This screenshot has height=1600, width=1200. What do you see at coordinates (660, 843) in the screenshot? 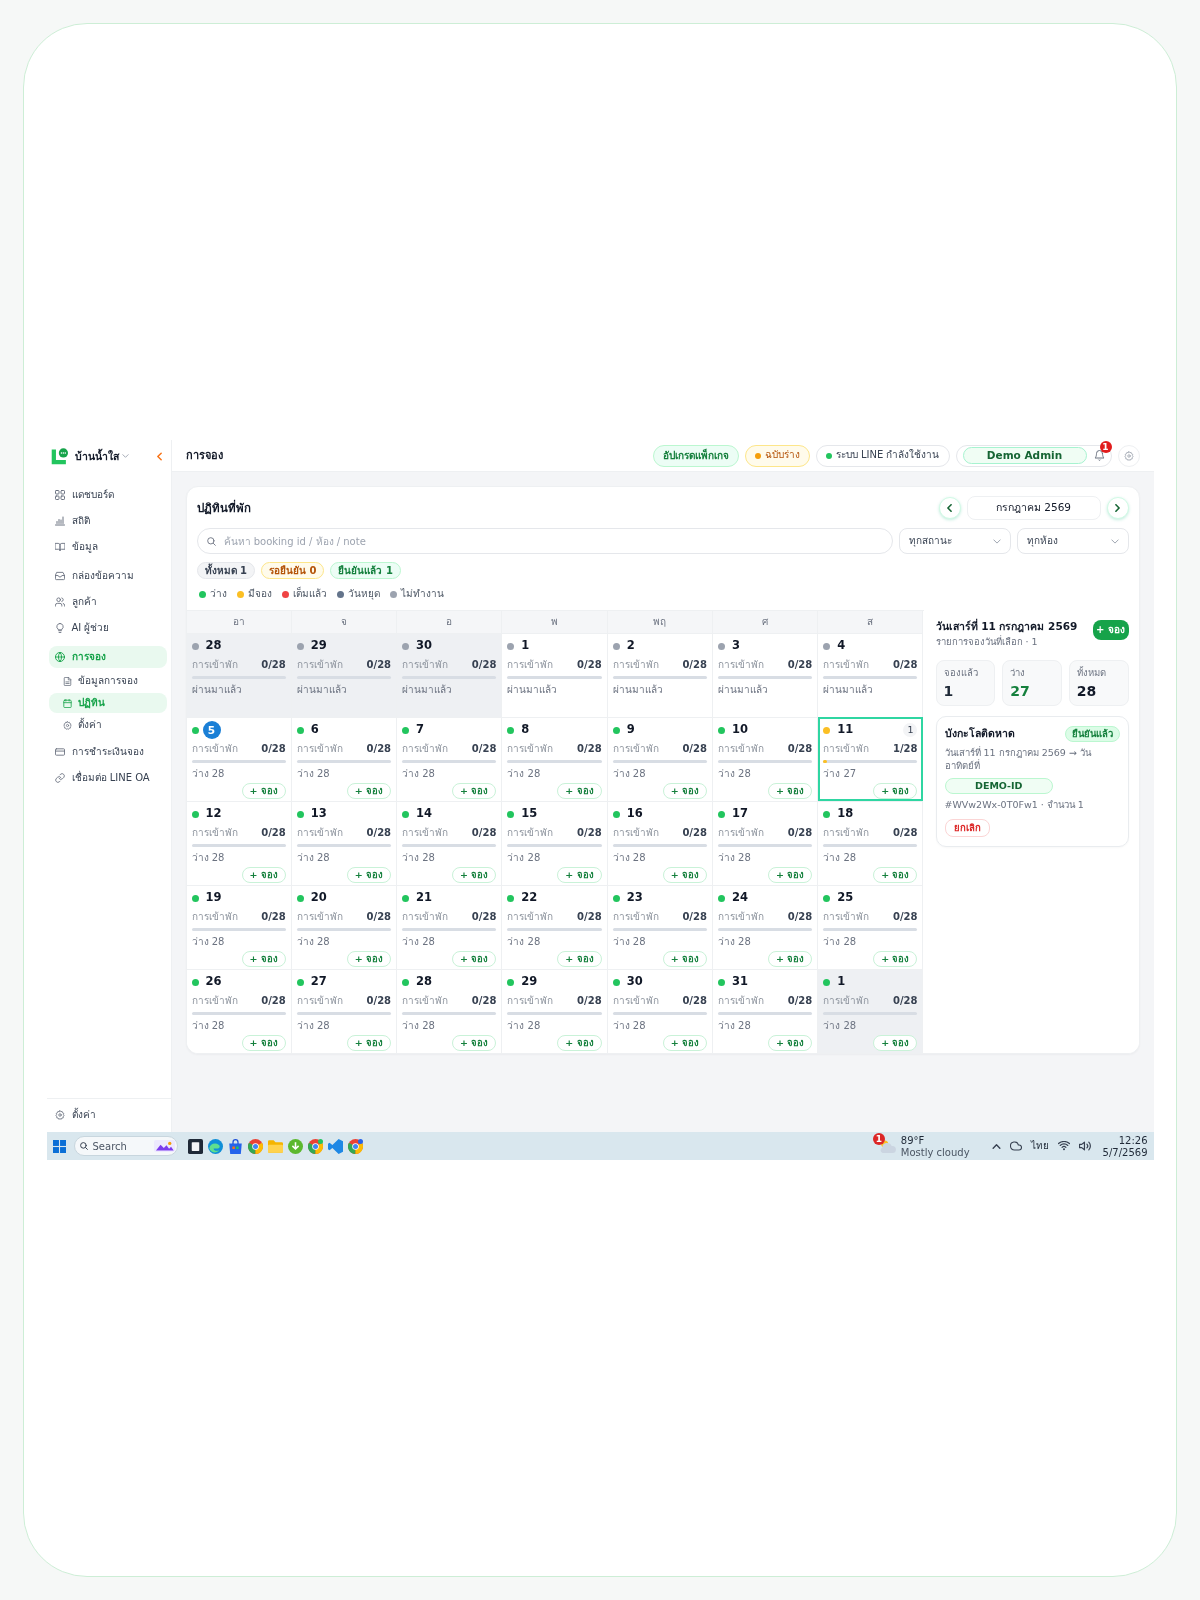
I see `calendar-day-cell: 16 การเข้าพัก 0/28 ว่าง 28 + จอง` at bounding box center [660, 843].